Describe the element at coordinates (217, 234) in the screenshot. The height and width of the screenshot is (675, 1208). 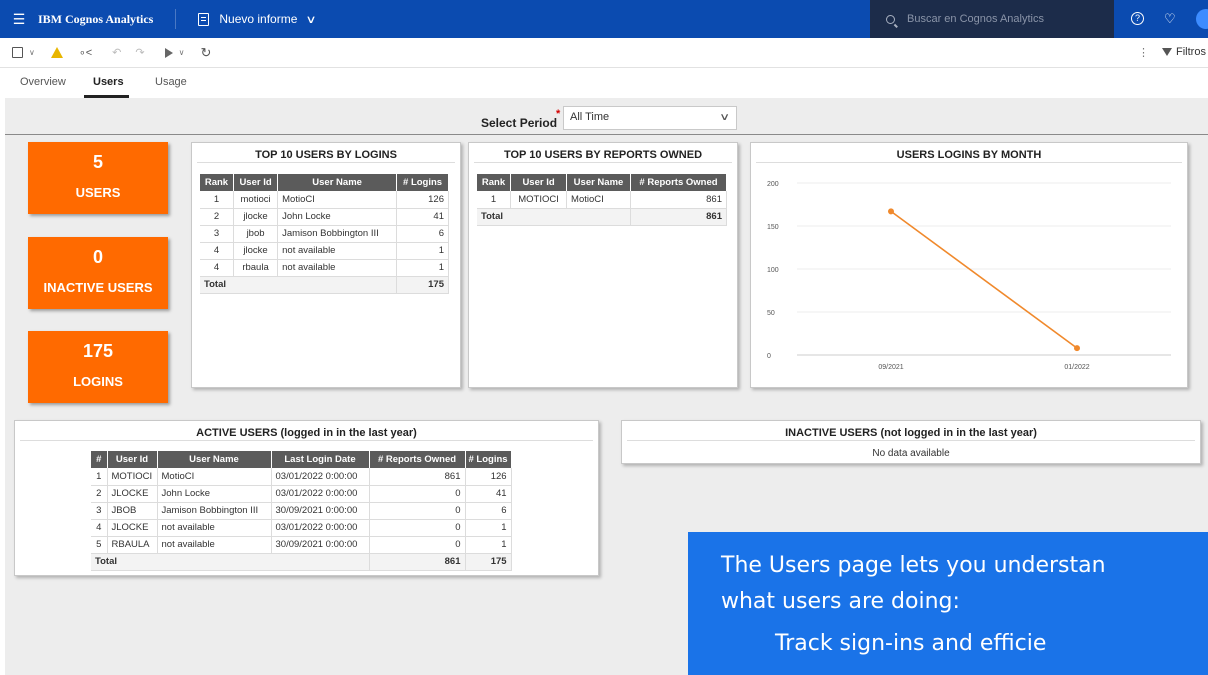
I see `cell-rank: 3` at that location.